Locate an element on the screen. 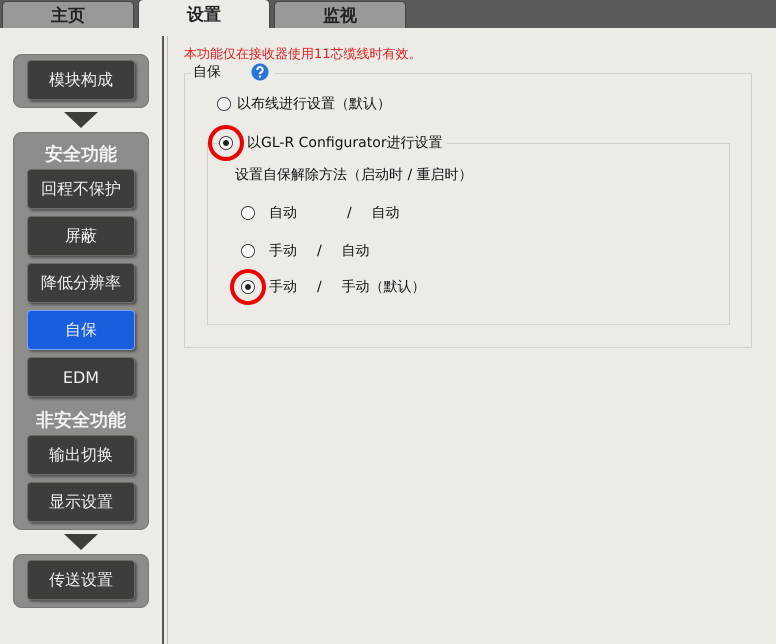 This screenshot has height=644, width=776. nav-button: 回程不保护 is located at coordinates (81, 189).